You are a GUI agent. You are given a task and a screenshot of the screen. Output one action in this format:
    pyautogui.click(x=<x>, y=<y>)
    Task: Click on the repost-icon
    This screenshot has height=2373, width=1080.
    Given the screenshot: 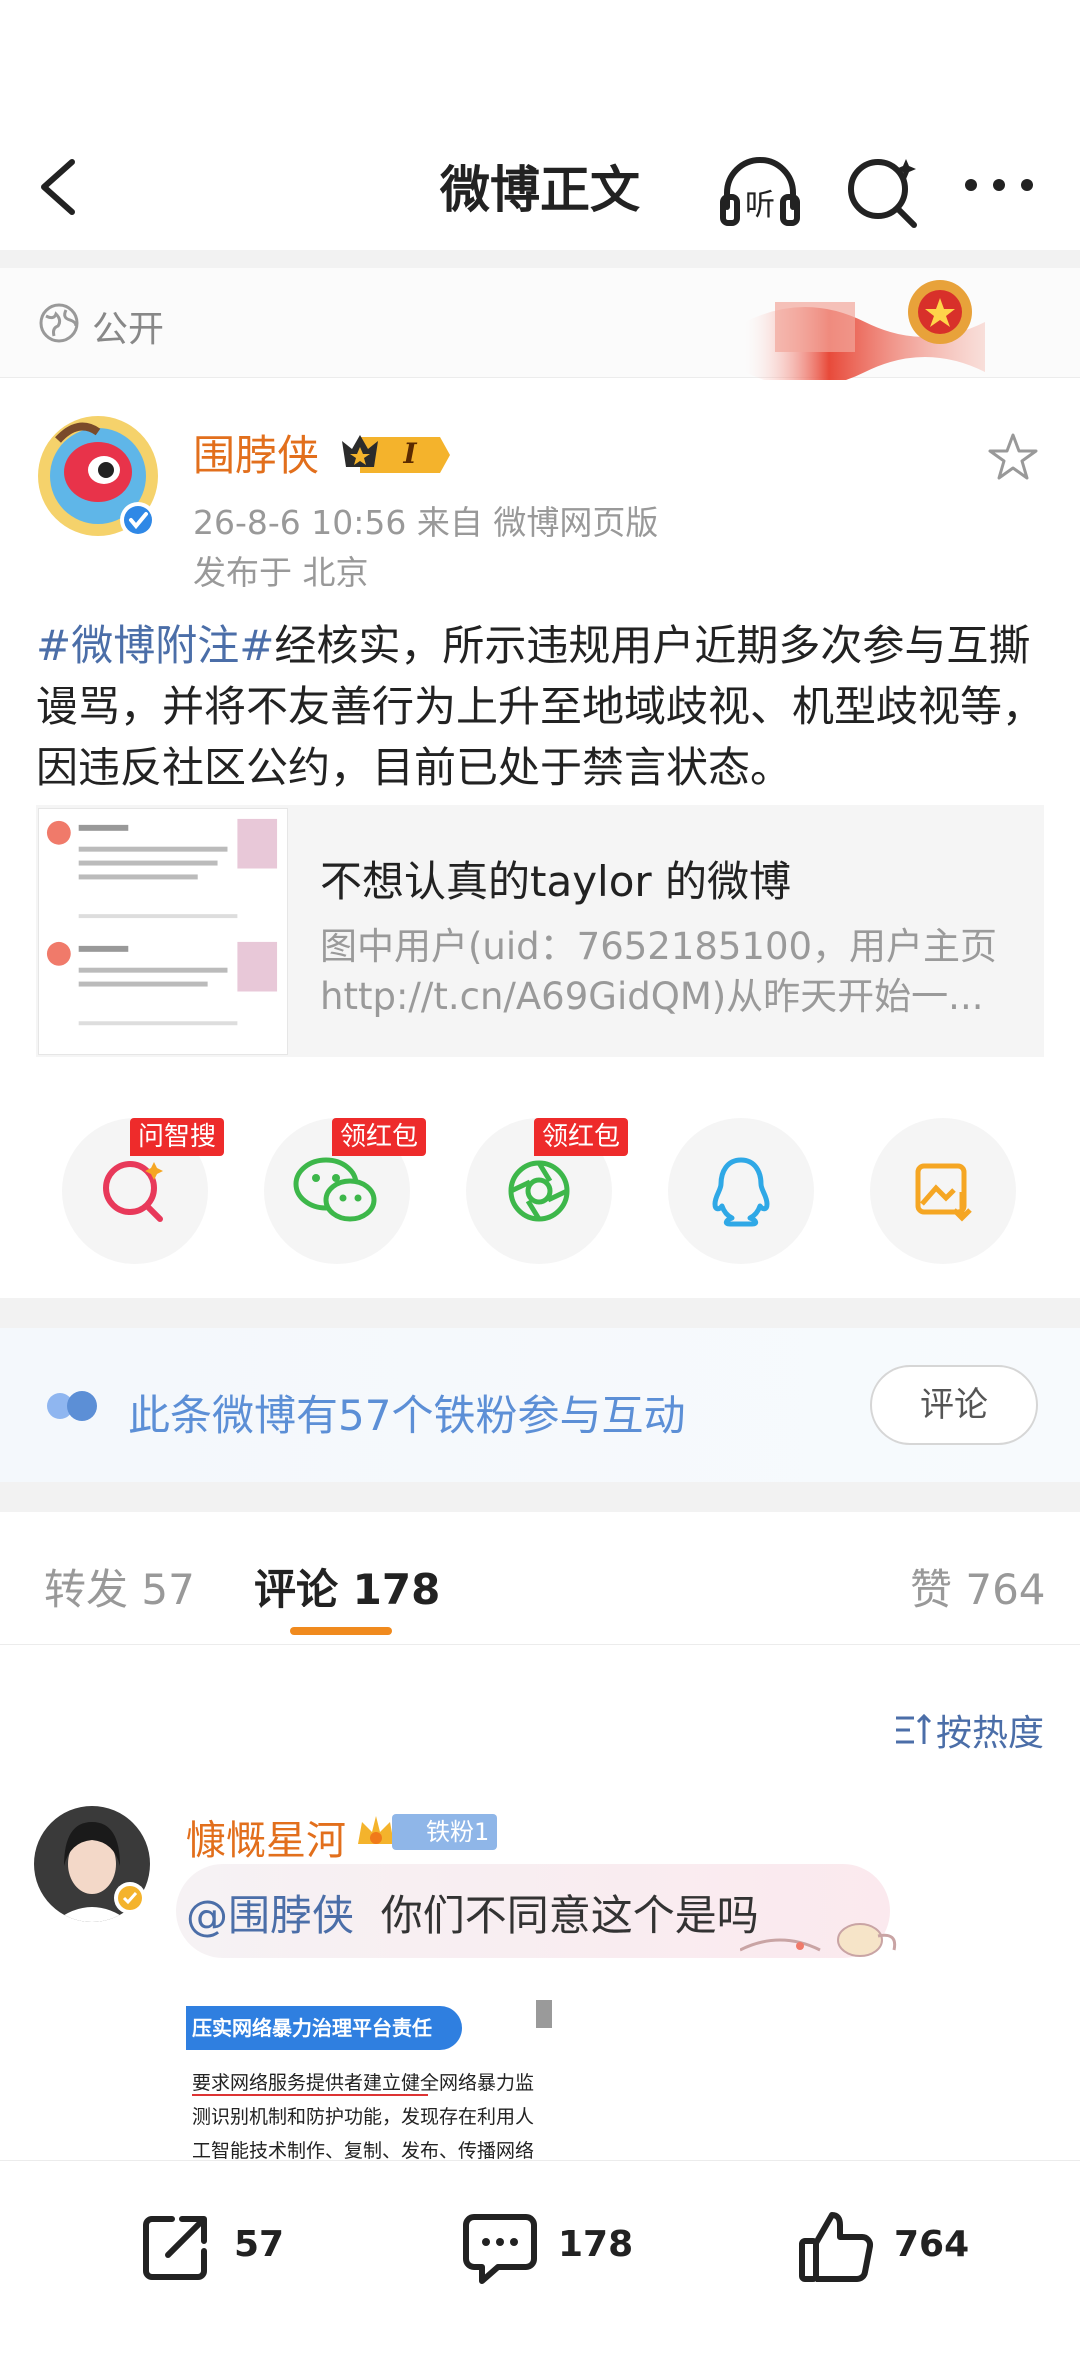 What is the action you would take?
    pyautogui.click(x=176, y=2247)
    